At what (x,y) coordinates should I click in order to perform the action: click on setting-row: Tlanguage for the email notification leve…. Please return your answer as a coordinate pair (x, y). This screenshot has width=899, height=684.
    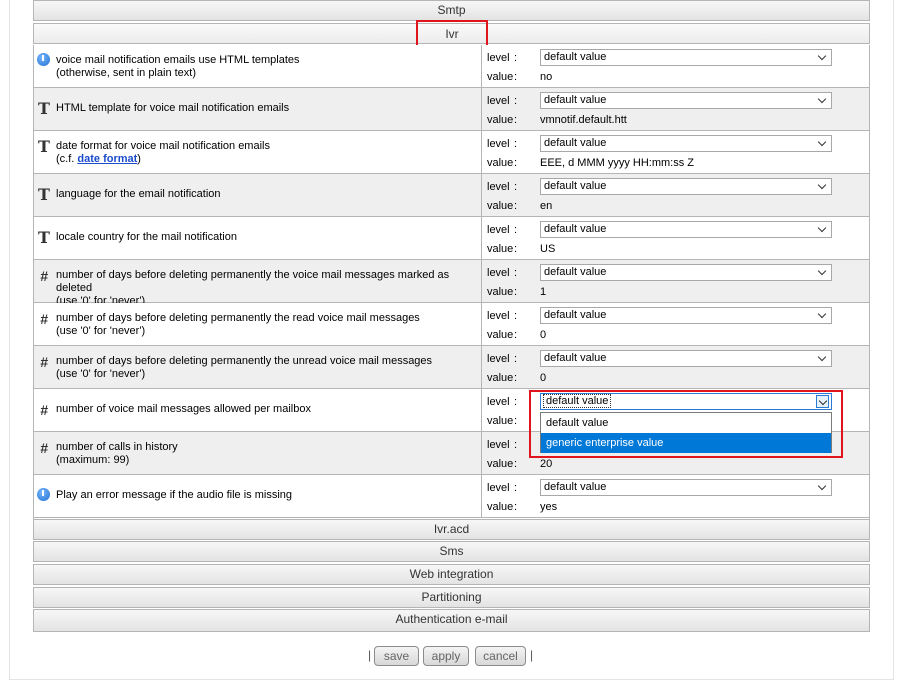
    Looking at the image, I should click on (451, 195).